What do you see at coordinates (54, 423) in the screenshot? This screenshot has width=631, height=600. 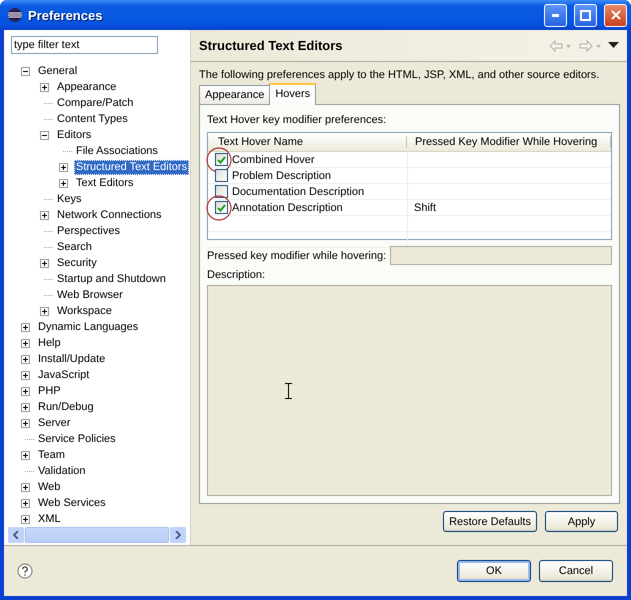 I see `tree-item: Server` at bounding box center [54, 423].